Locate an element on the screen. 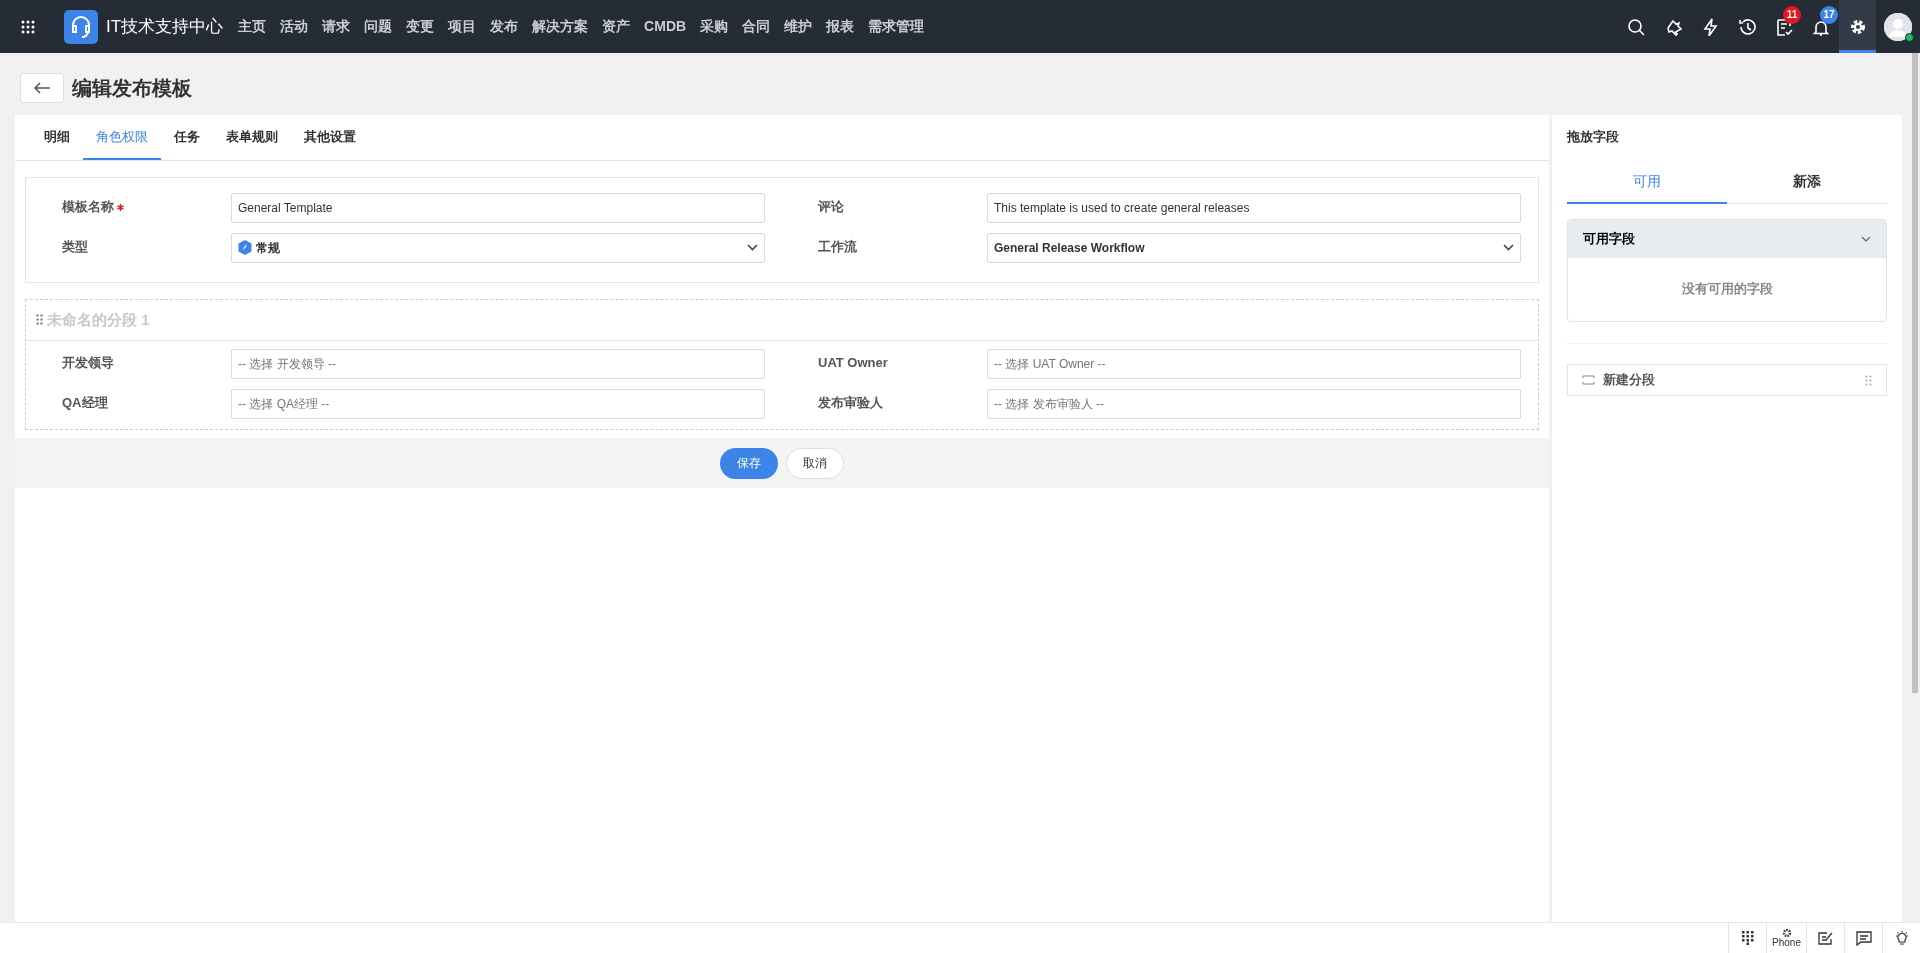 The width and height of the screenshot is (1920, 953). nav-link: 报表 is located at coordinates (840, 26).